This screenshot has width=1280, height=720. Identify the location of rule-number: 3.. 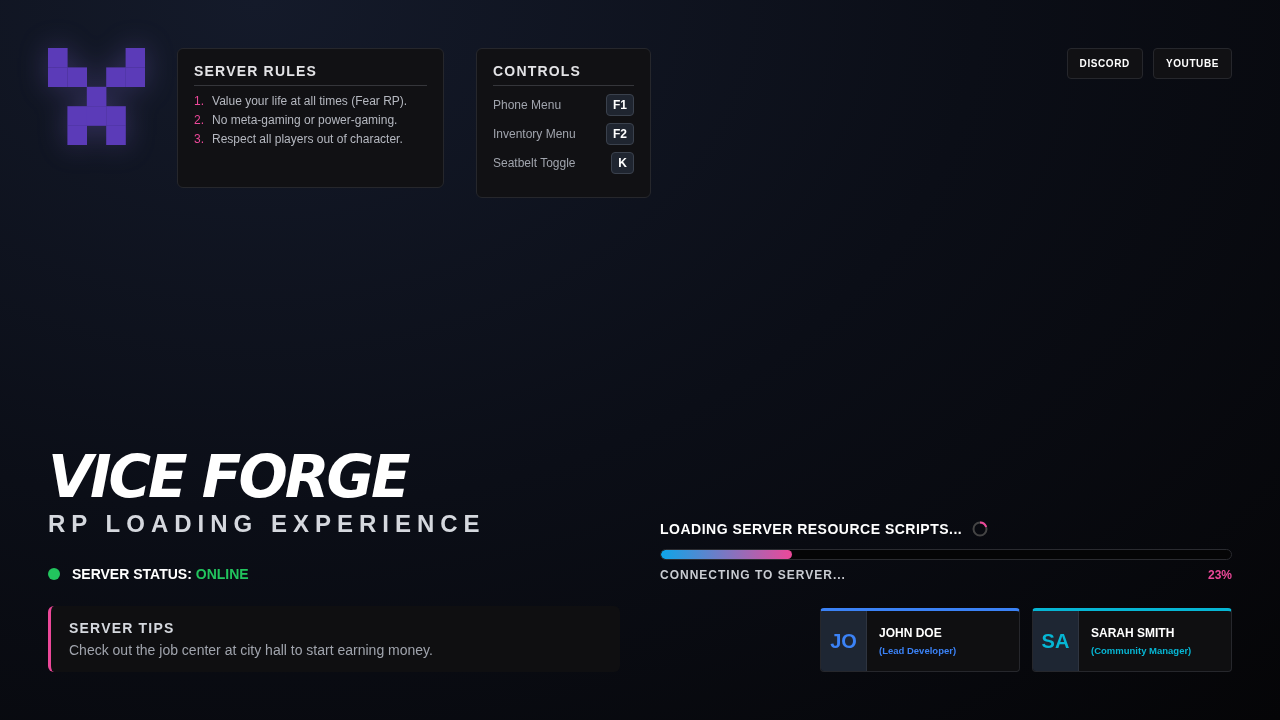
(199, 139).